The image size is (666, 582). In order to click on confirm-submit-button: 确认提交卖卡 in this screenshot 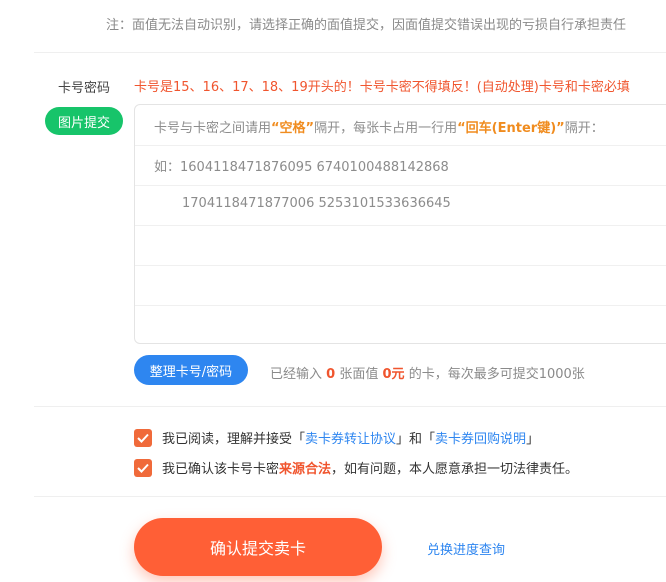, I will do `click(258, 547)`.